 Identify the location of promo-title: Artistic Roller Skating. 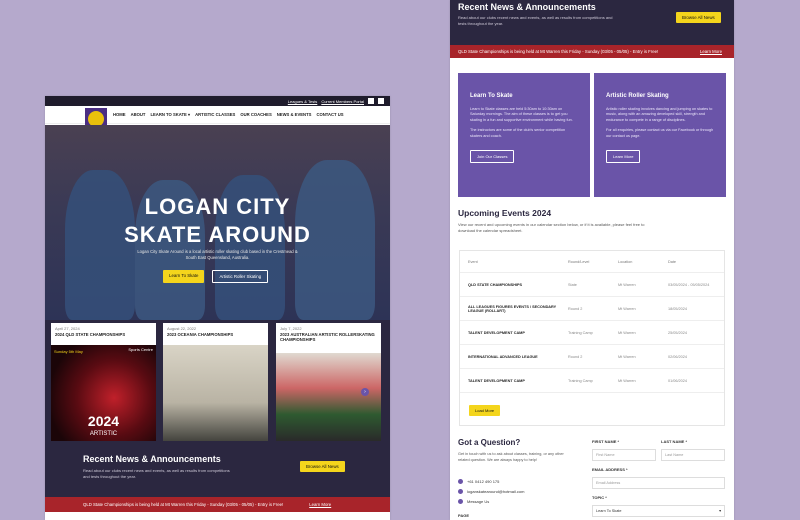
(637, 96).